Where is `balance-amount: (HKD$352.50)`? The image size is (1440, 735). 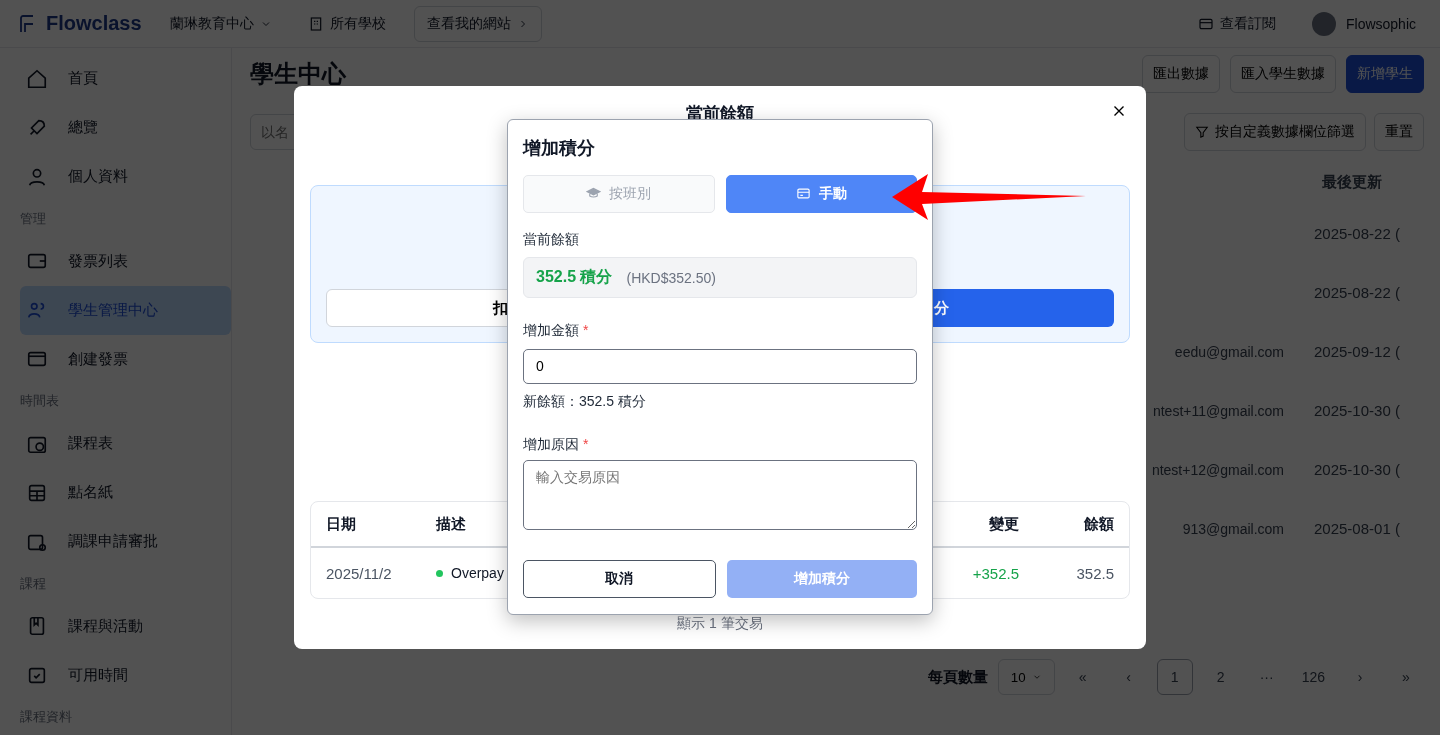 balance-amount: (HKD$352.50) is located at coordinates (671, 277).